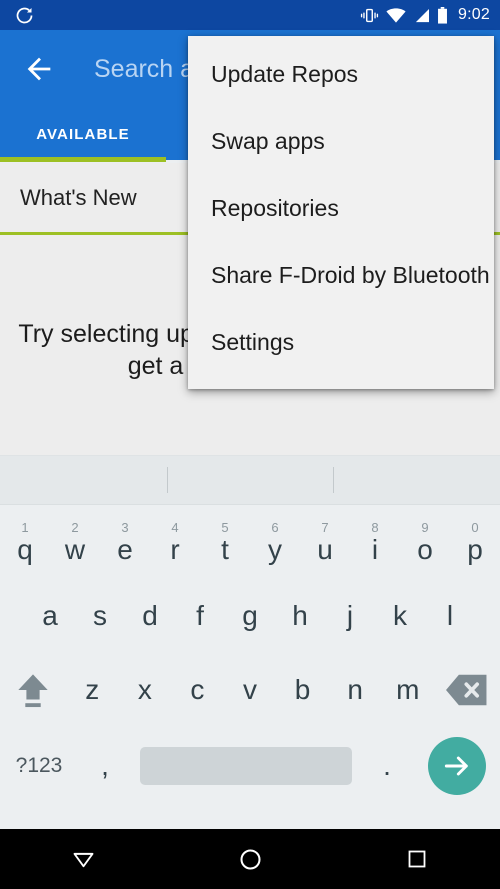 The image size is (500, 889). Describe the element at coordinates (25, 527) in the screenshot. I see `key-hint: 1` at that location.